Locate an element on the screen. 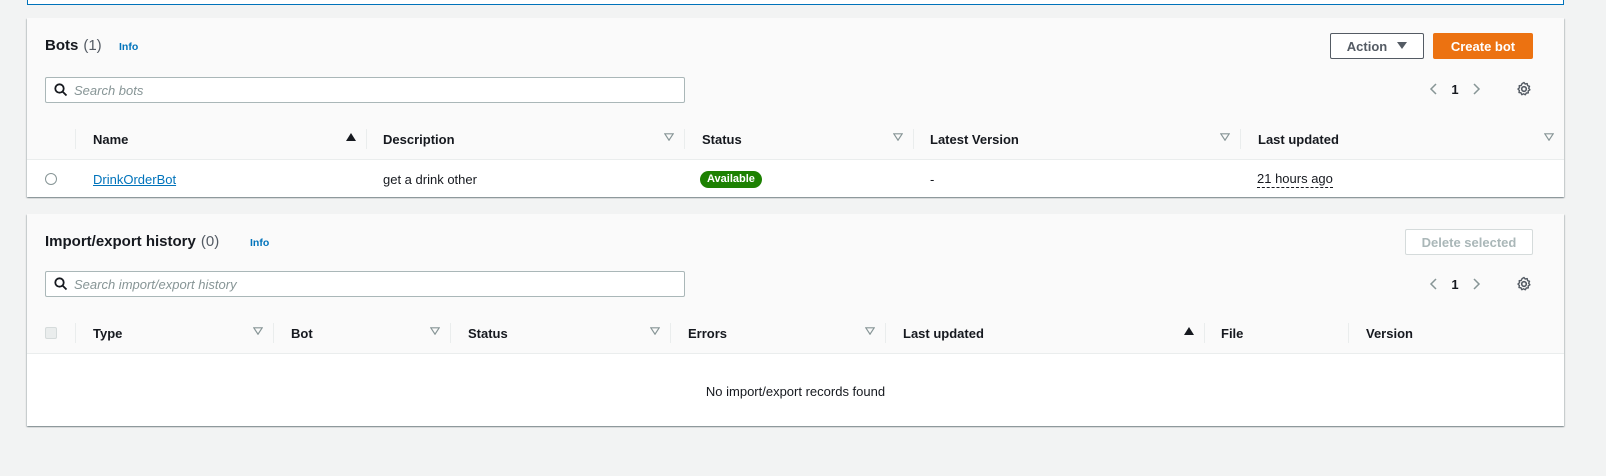  bot-description-cell: get a drink other is located at coordinates (430, 179).